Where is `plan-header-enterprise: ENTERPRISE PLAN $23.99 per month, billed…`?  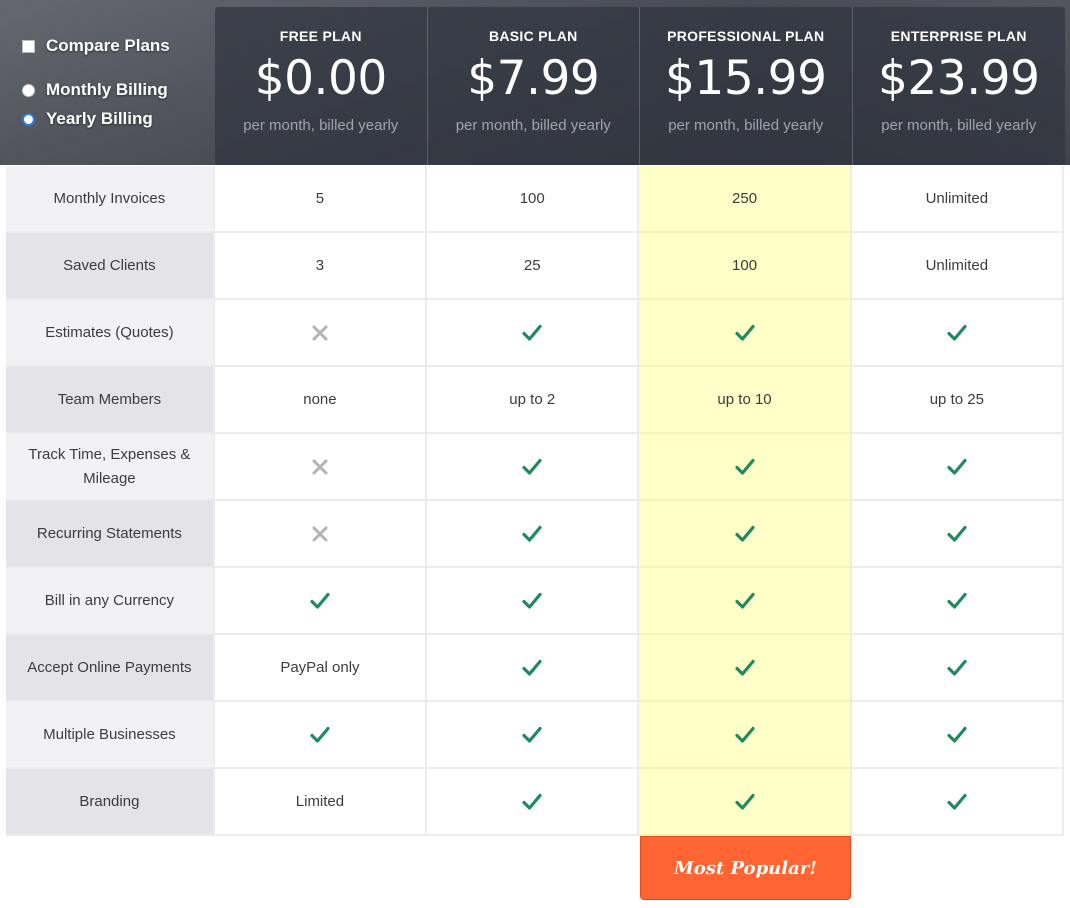
plan-header-enterprise: ENTERPRISE PLAN $23.99 per month, billed… is located at coordinates (958, 86).